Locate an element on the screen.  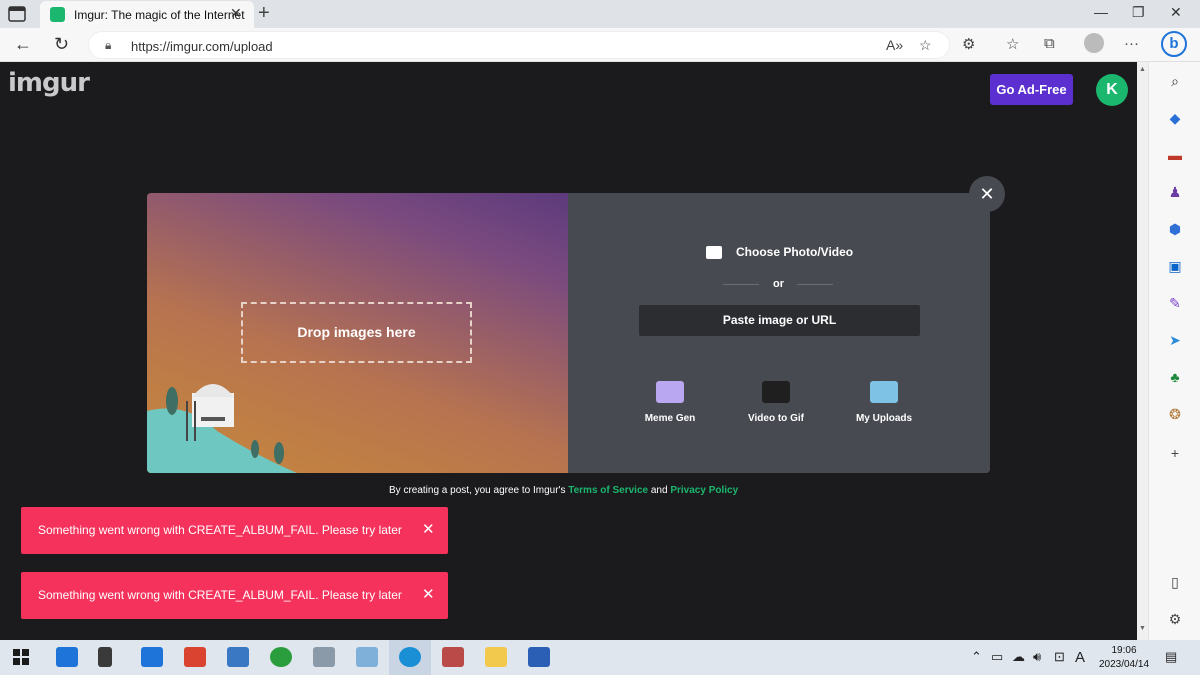
tool-label: My Uploads is located at coordinates (884, 418).